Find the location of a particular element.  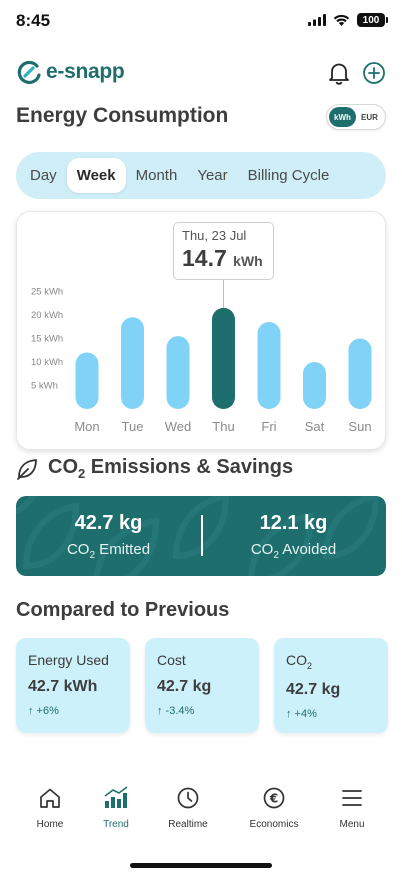

leaf-icon is located at coordinates (27, 469).